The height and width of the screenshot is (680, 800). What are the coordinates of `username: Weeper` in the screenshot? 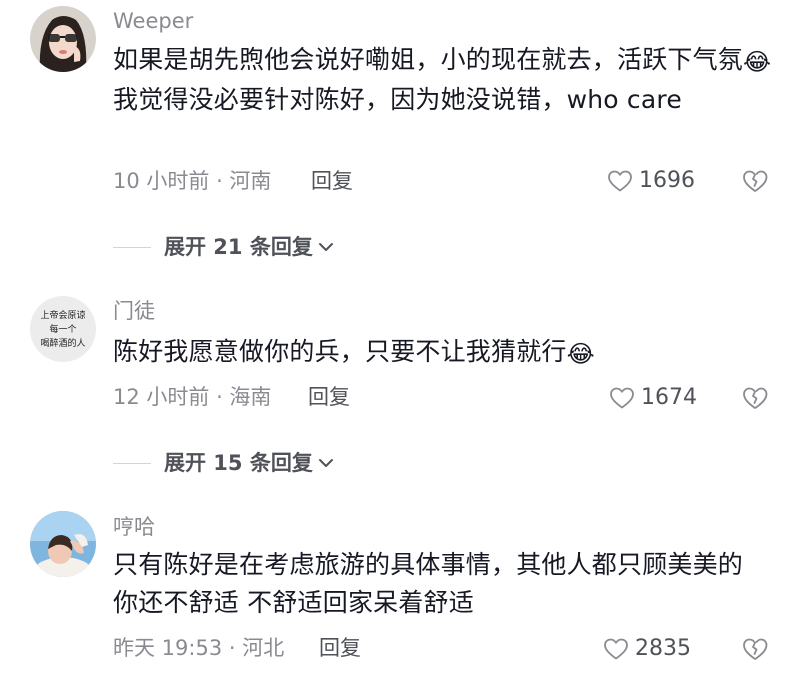 It's located at (153, 21).